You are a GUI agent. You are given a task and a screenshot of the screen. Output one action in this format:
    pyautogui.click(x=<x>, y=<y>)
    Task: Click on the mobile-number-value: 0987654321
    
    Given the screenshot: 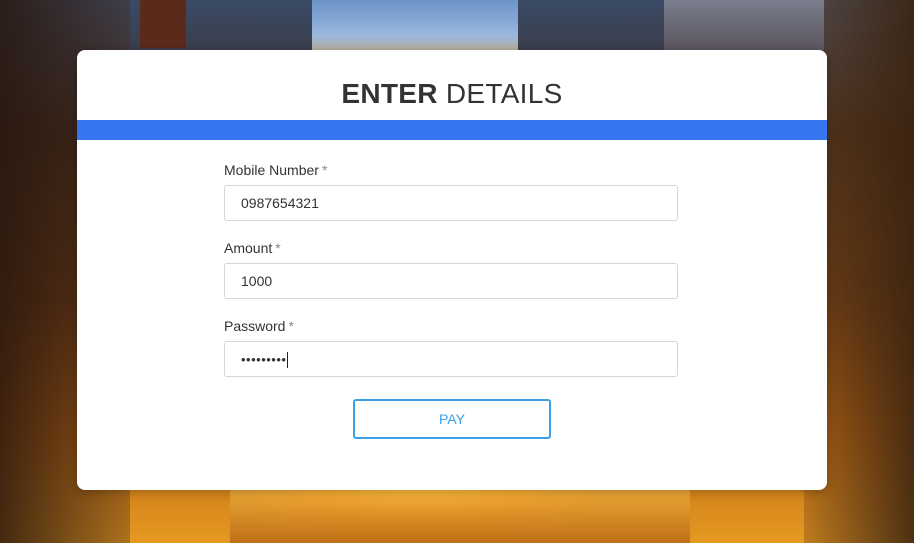 What is the action you would take?
    pyautogui.click(x=280, y=203)
    